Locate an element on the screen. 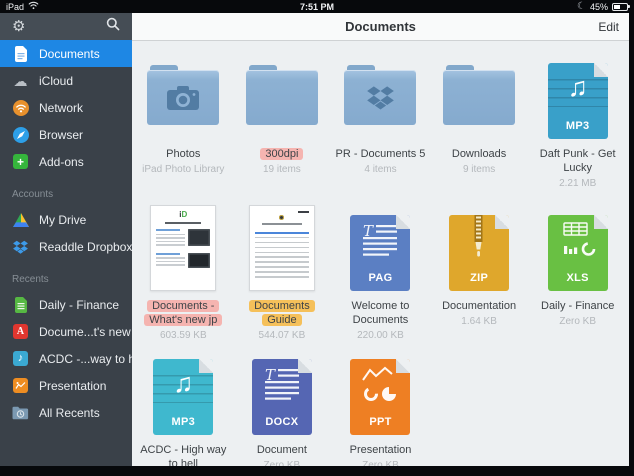  recents-section-label: Recents is located at coordinates (30, 279).